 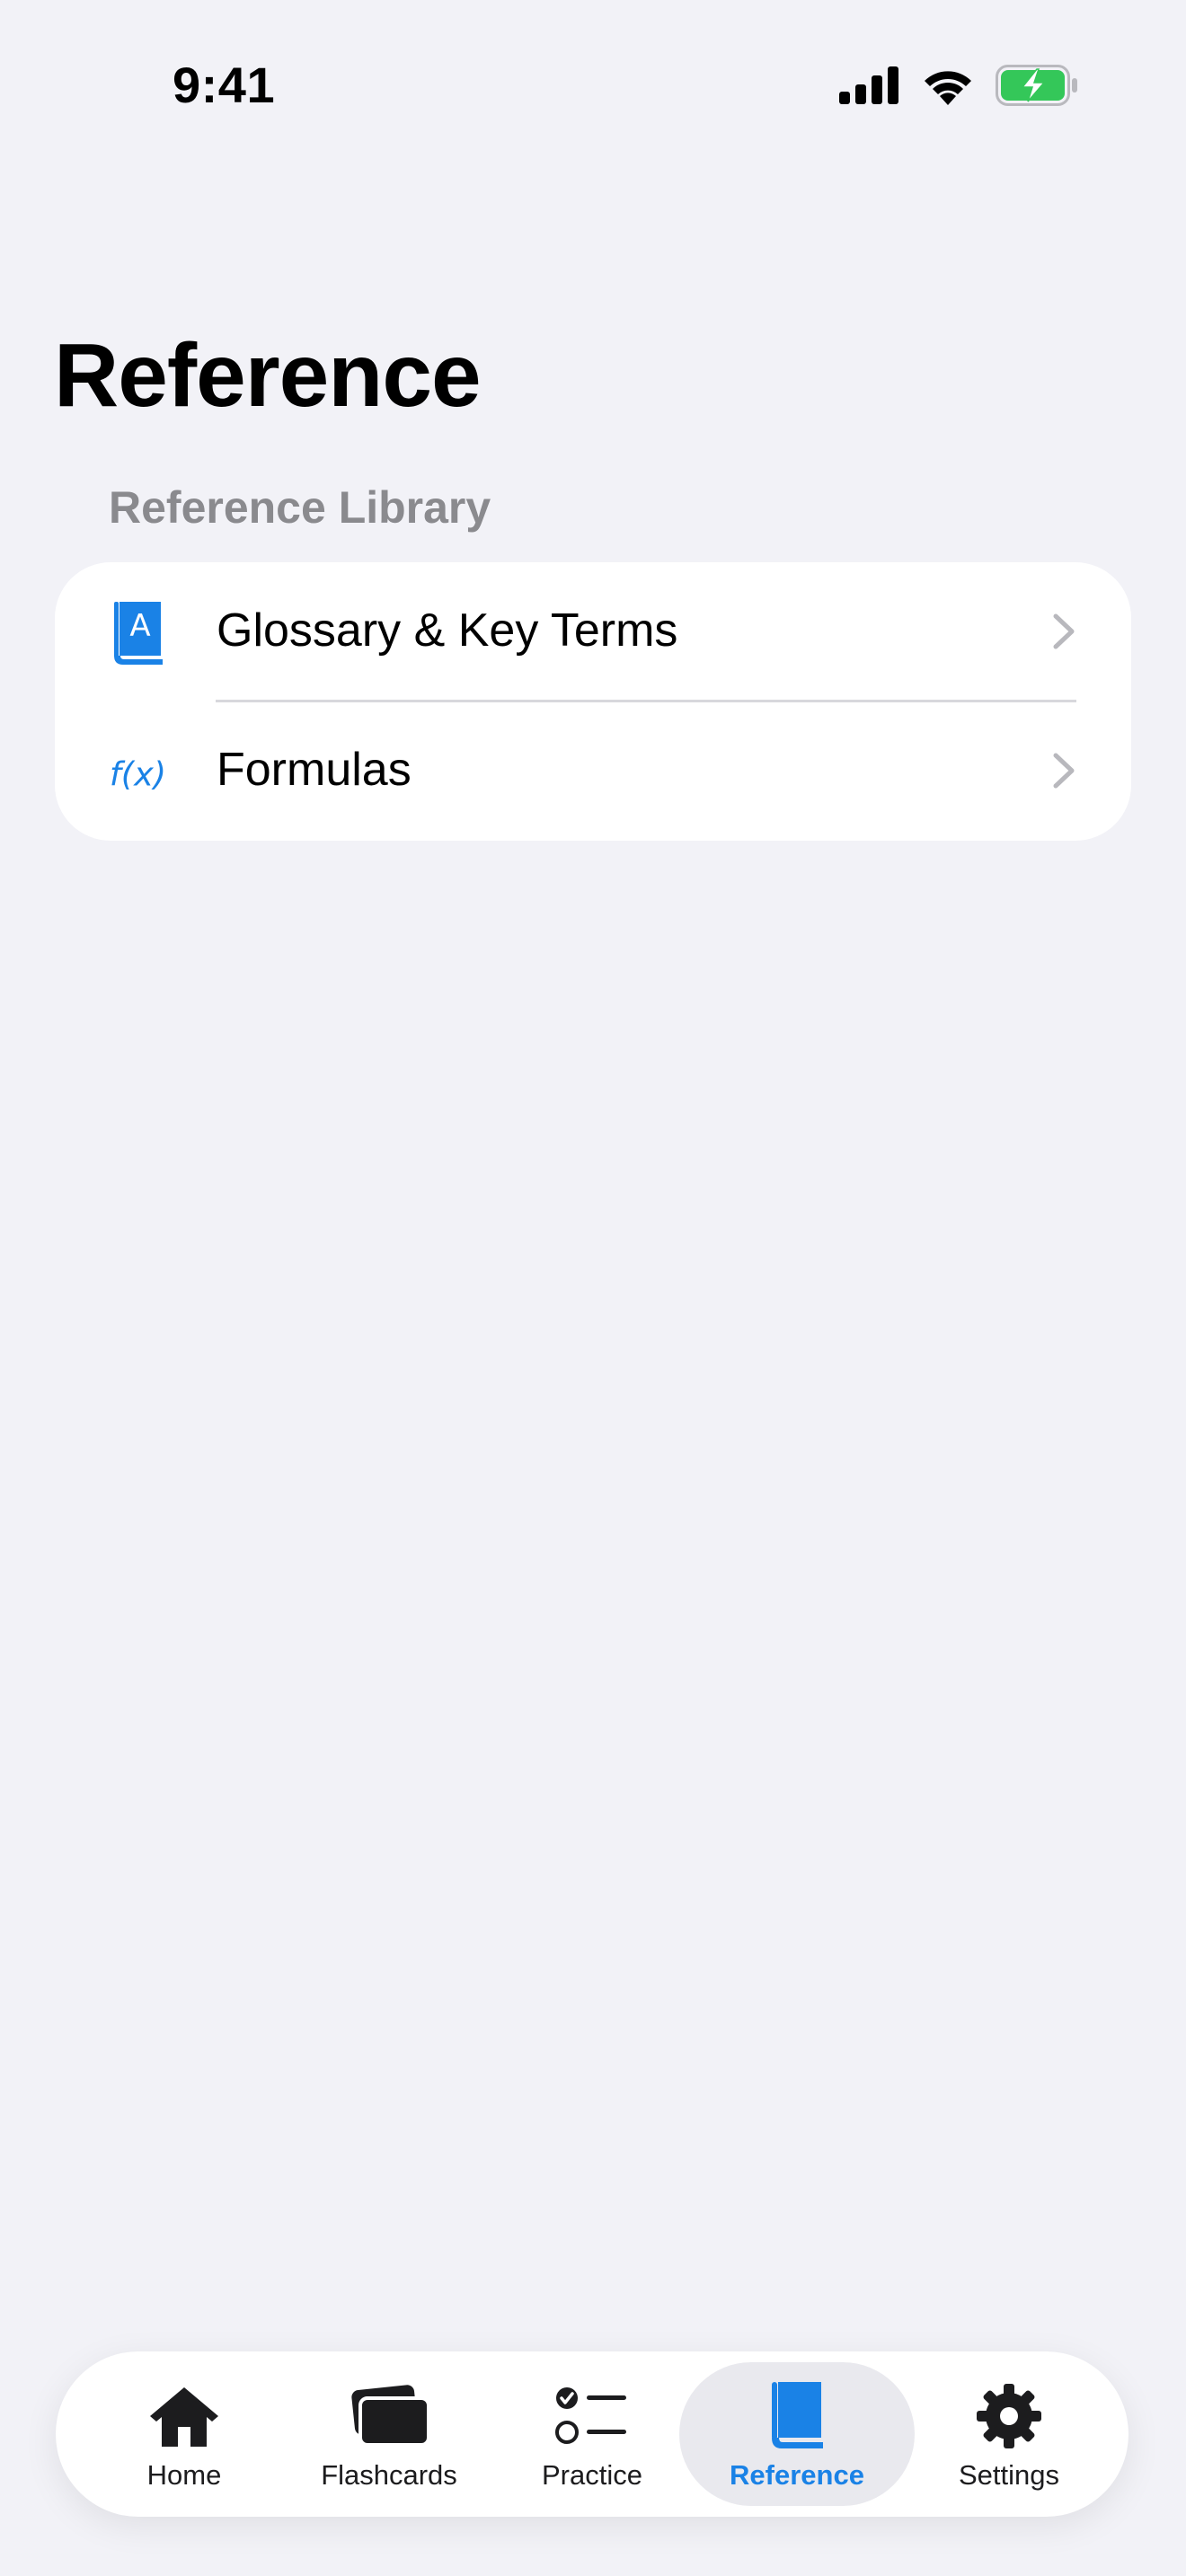 What do you see at coordinates (184, 2475) in the screenshot?
I see `tab-label: Home` at bounding box center [184, 2475].